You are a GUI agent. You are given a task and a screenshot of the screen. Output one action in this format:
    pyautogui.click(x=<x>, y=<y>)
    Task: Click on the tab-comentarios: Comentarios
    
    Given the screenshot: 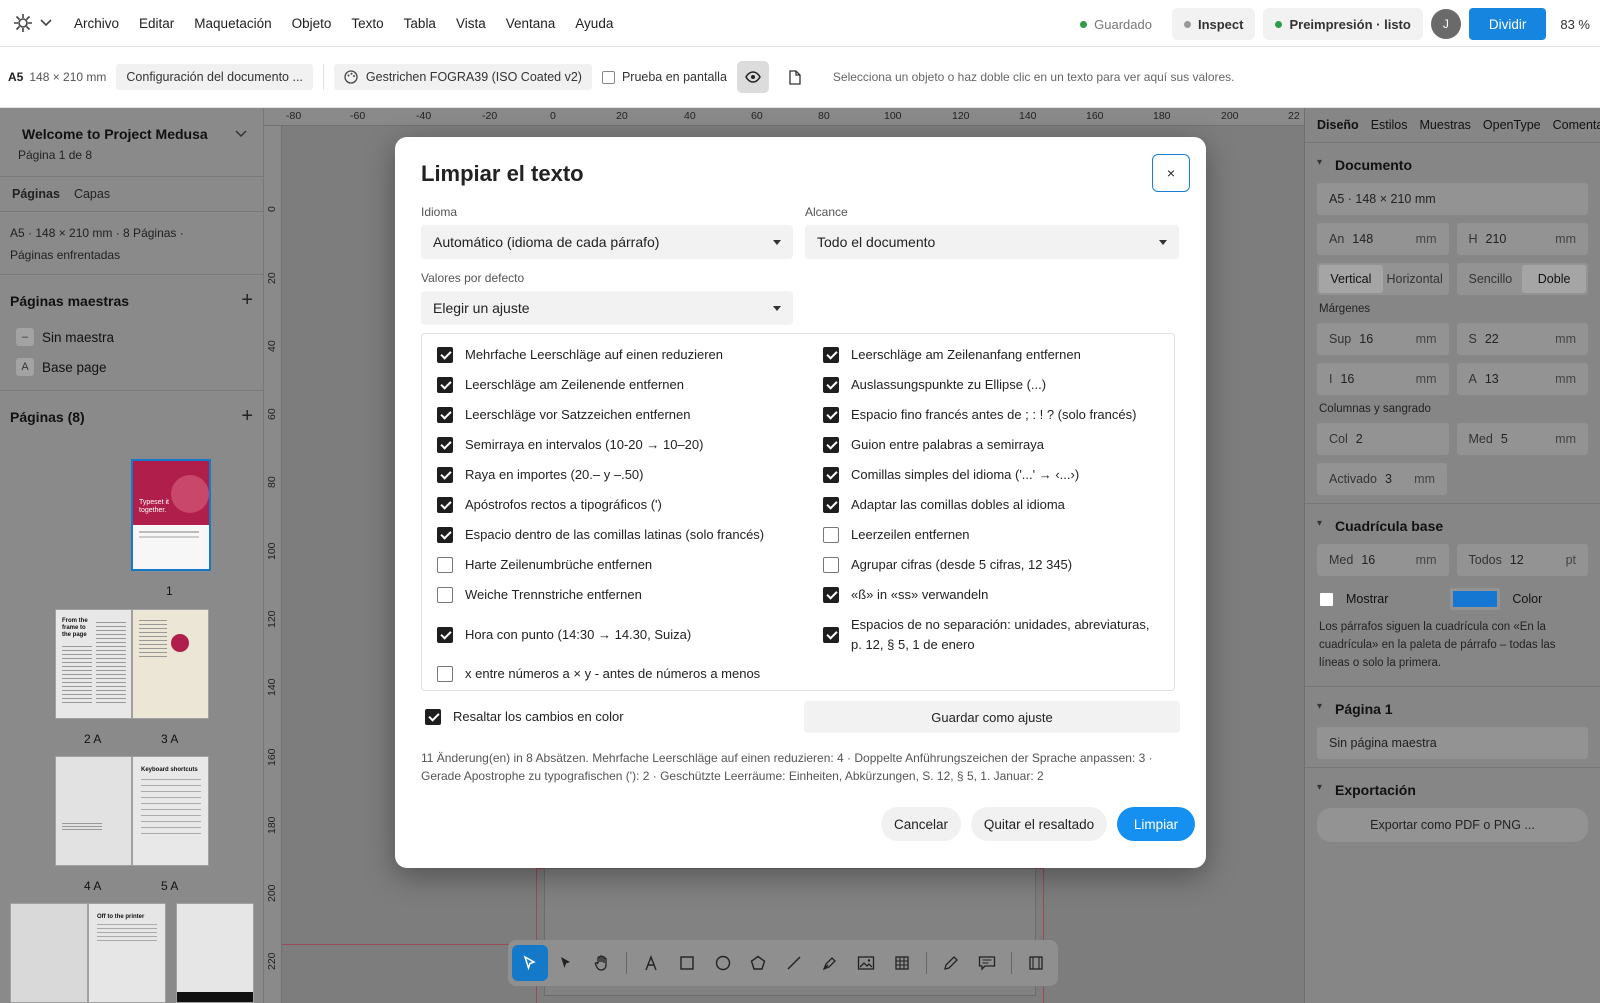 What is the action you would take?
    pyautogui.click(x=1576, y=125)
    